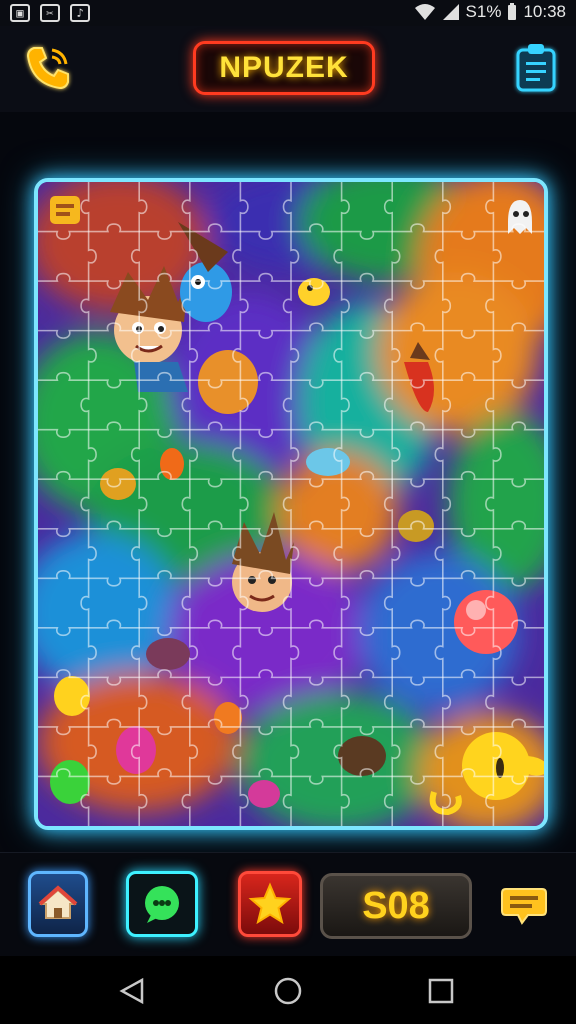  I want to click on message-icon, so click(524, 906).